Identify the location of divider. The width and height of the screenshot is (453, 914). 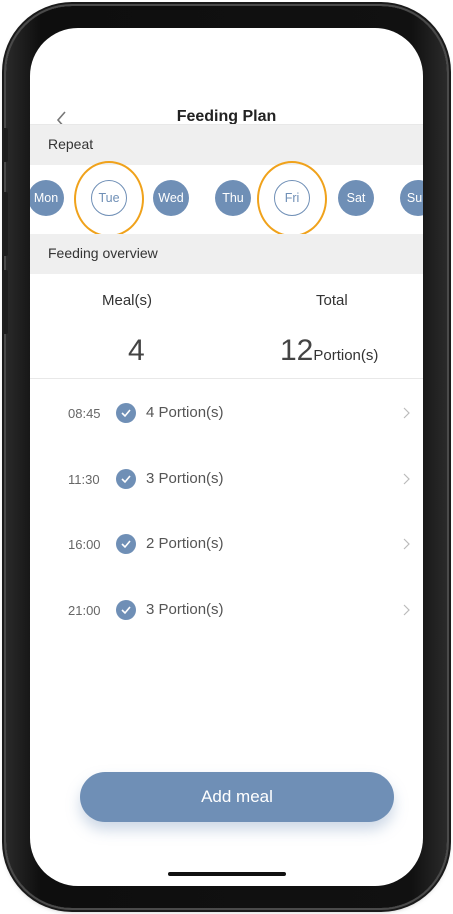
(226, 378).